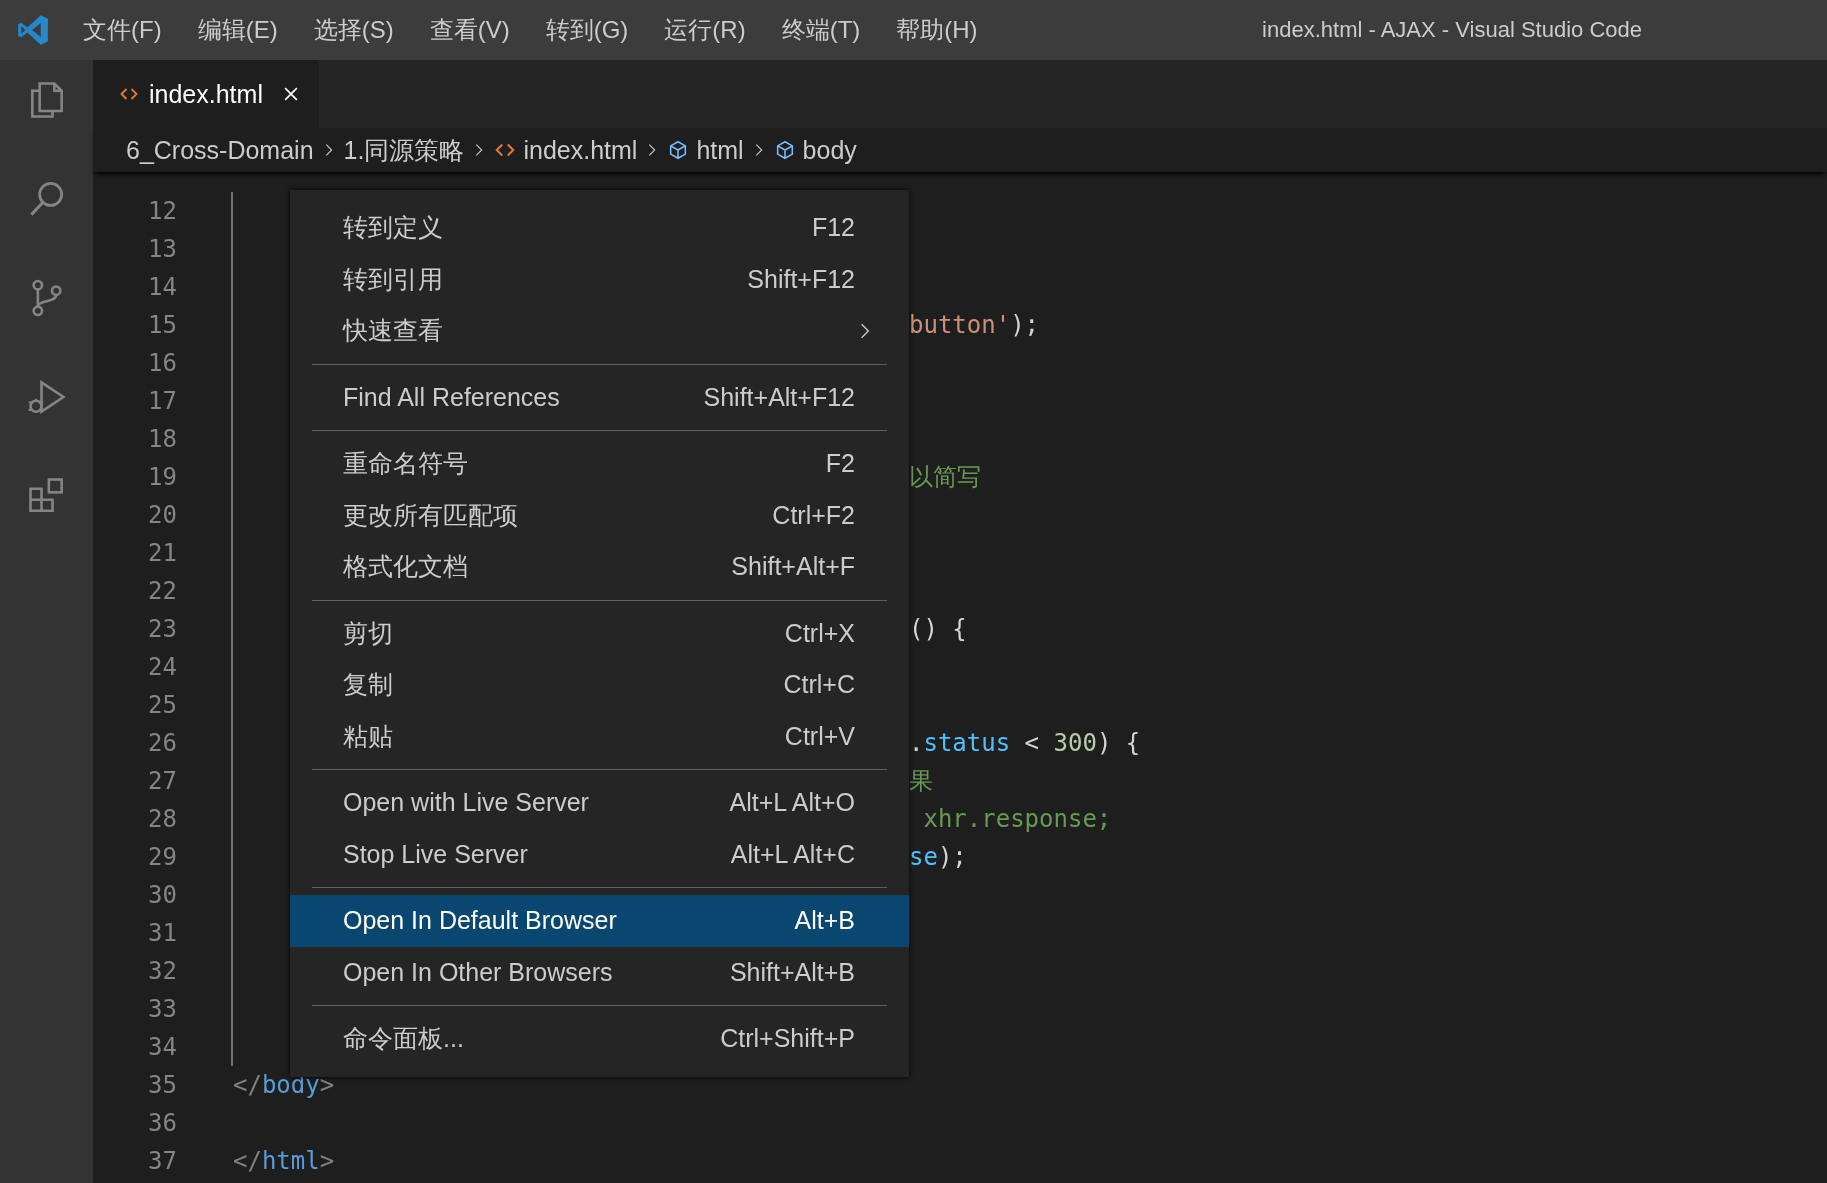  What do you see at coordinates (162, 287) in the screenshot?
I see `line-number: 14` at bounding box center [162, 287].